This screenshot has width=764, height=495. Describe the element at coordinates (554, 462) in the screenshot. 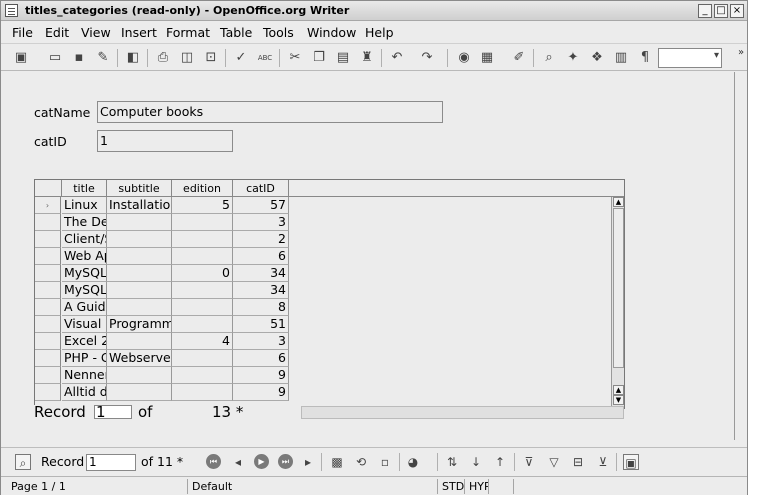

I see `apply-filter-icon: ▽` at that location.